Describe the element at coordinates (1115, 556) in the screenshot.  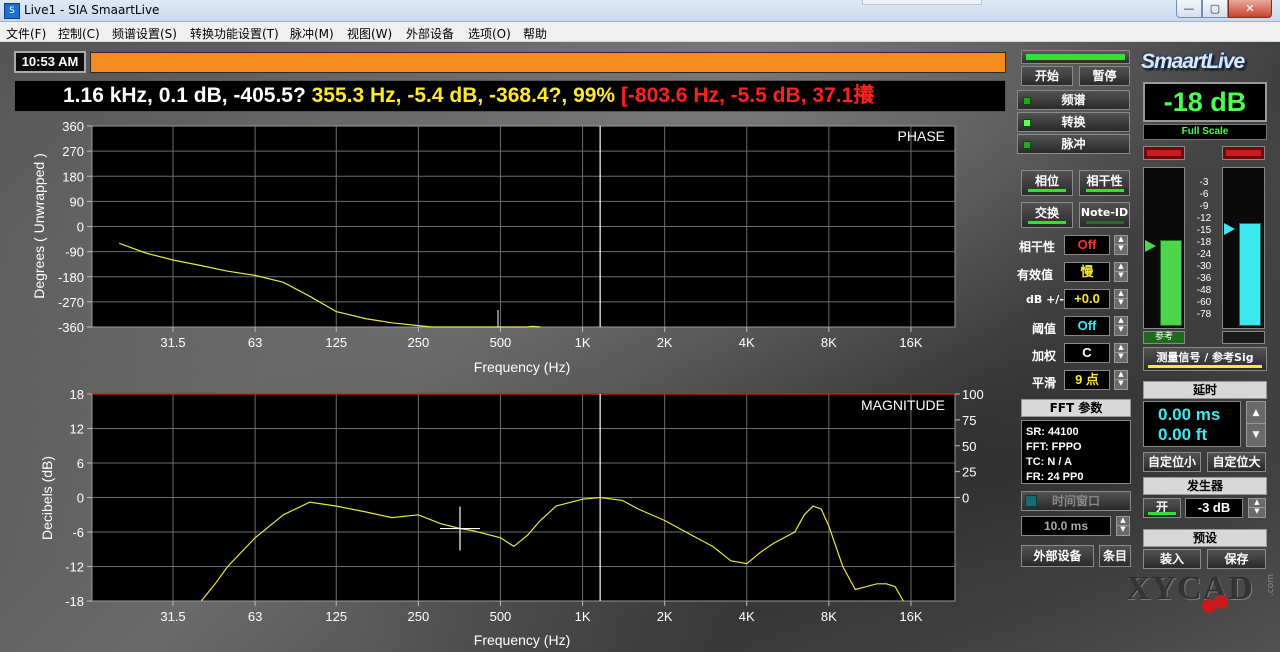
I see `entries-button: 条目` at that location.